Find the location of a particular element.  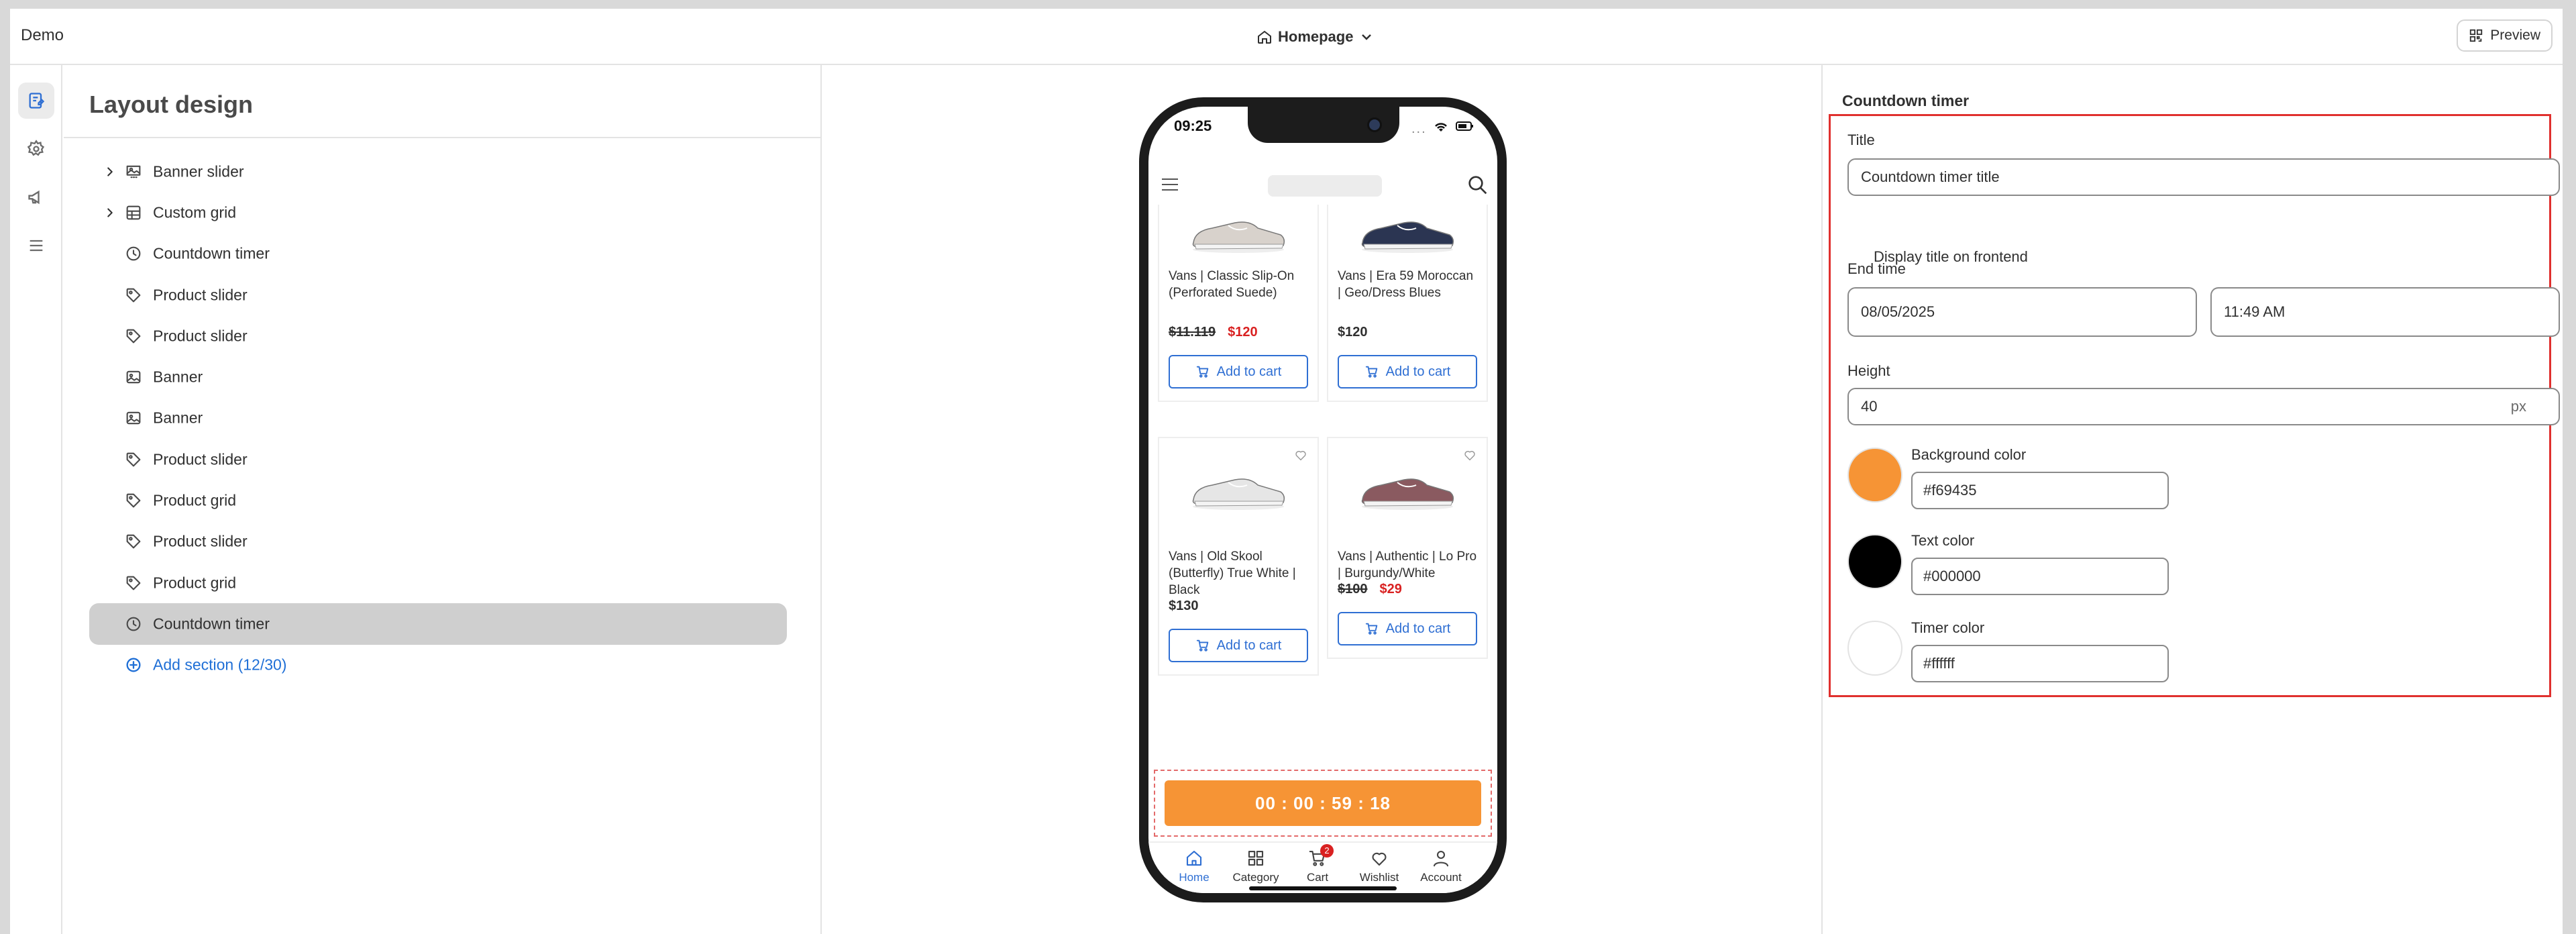

preview-button: Preview is located at coordinates (2505, 35).